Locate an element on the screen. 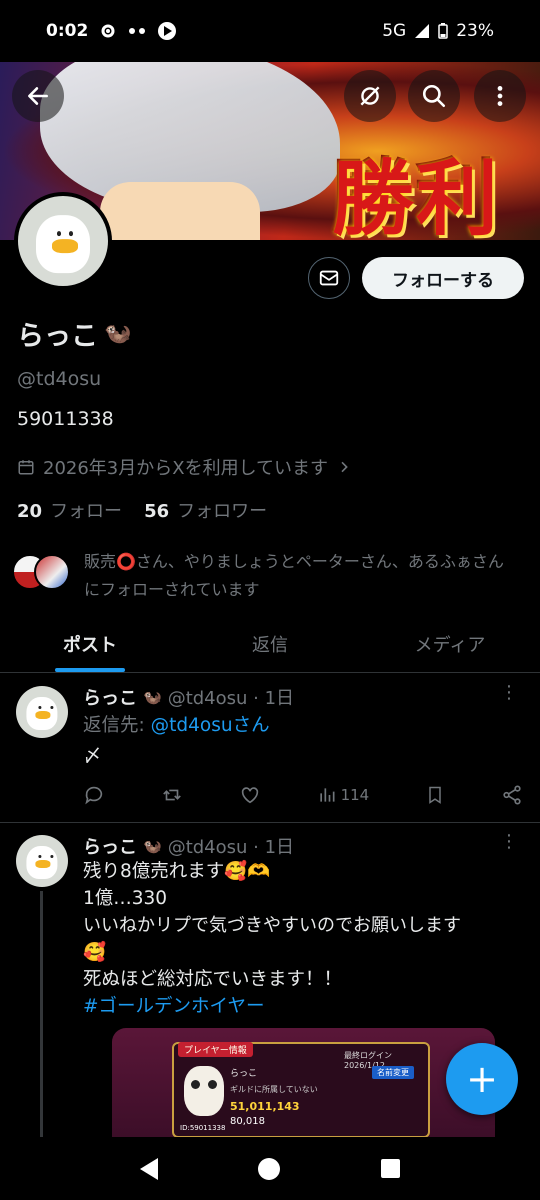 Image resolution: width=540 pixels, height=1200 pixels. post-actions: 114 is located at coordinates (303, 795).